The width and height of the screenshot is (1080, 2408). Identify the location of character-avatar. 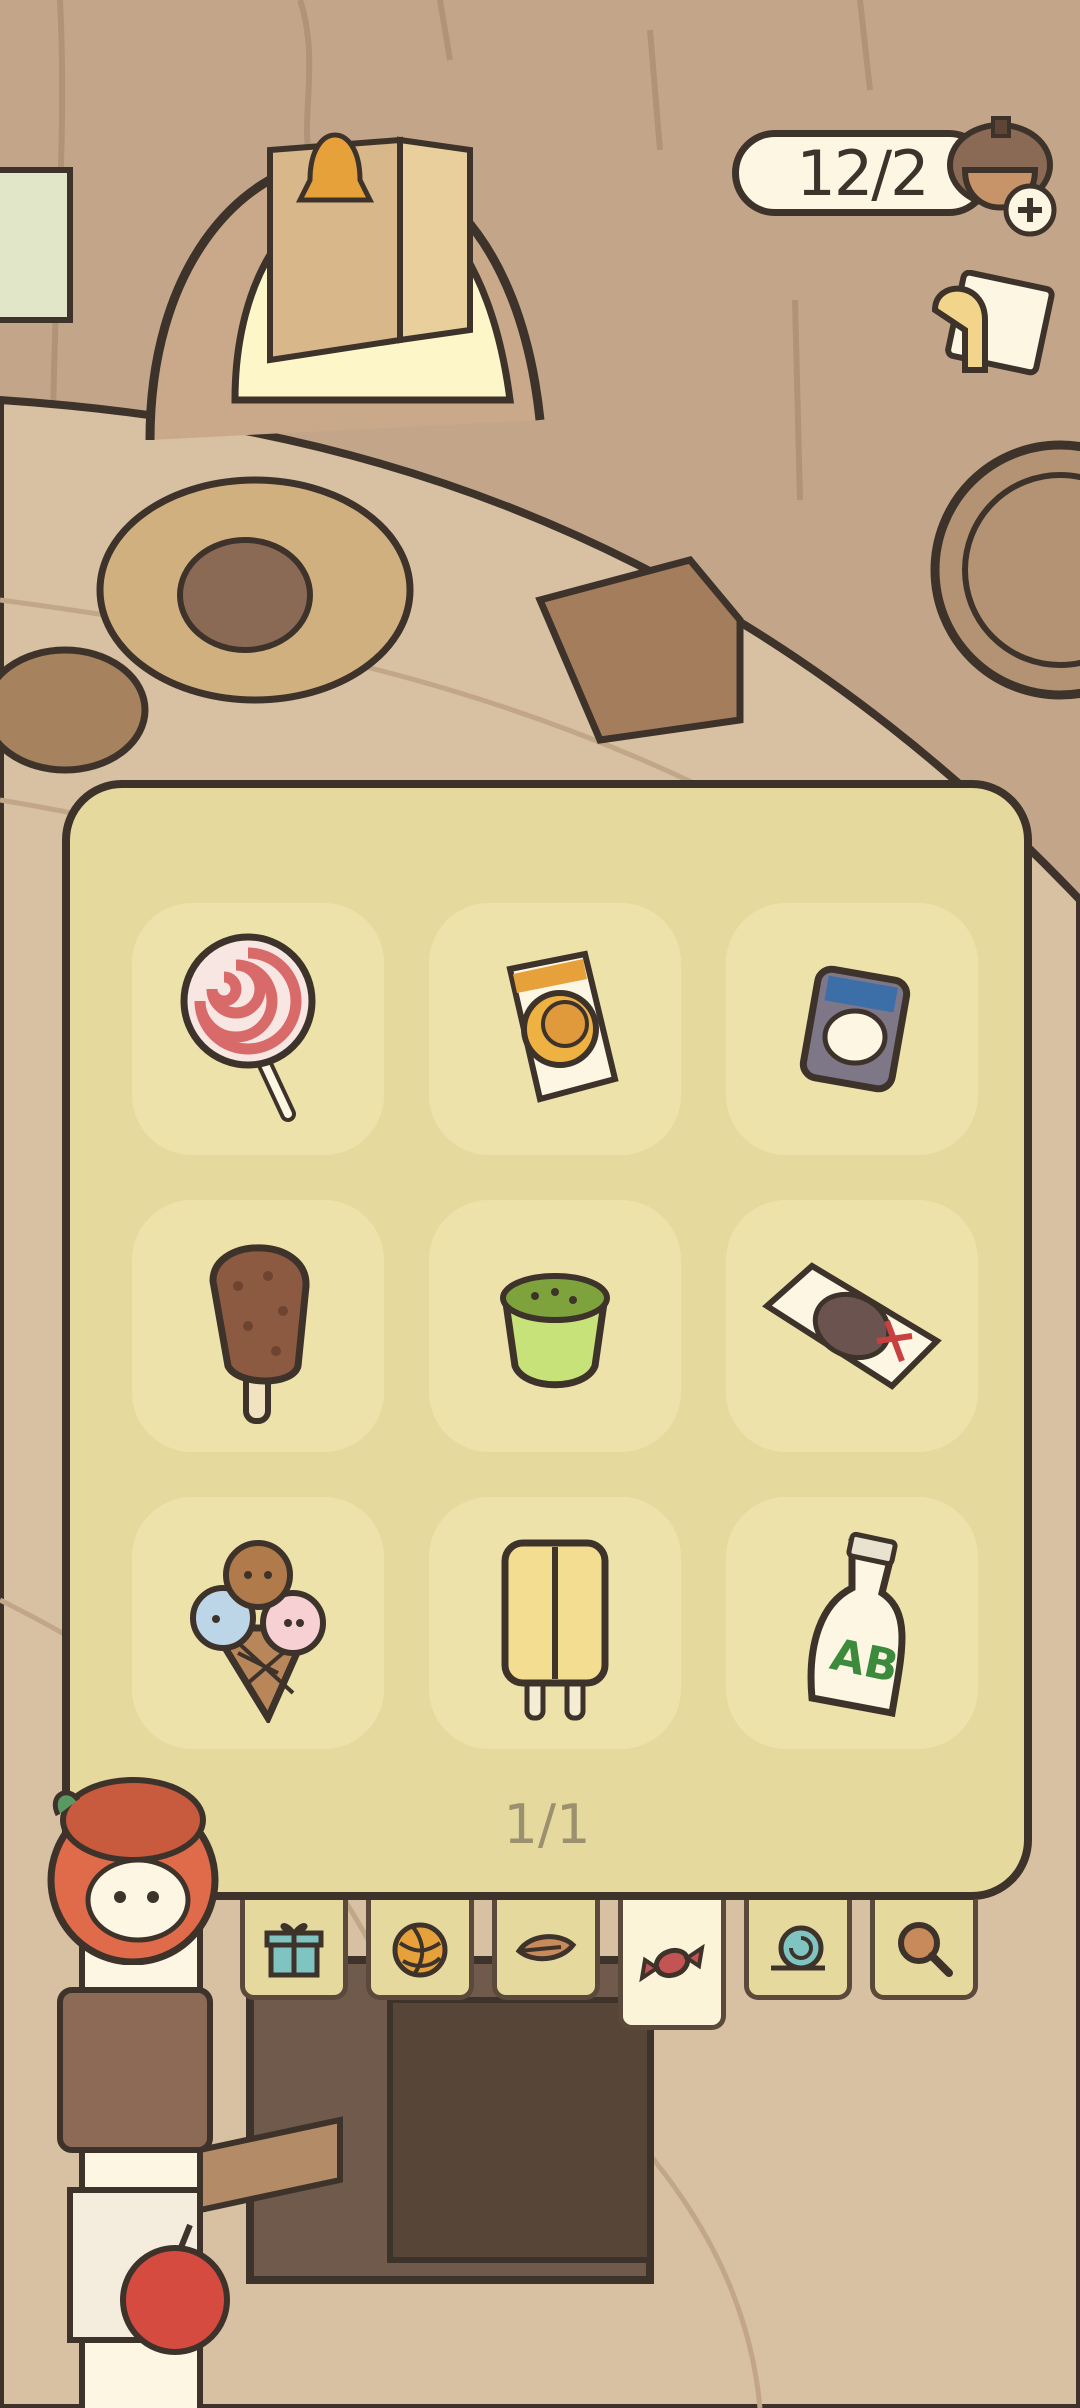
(133, 1865).